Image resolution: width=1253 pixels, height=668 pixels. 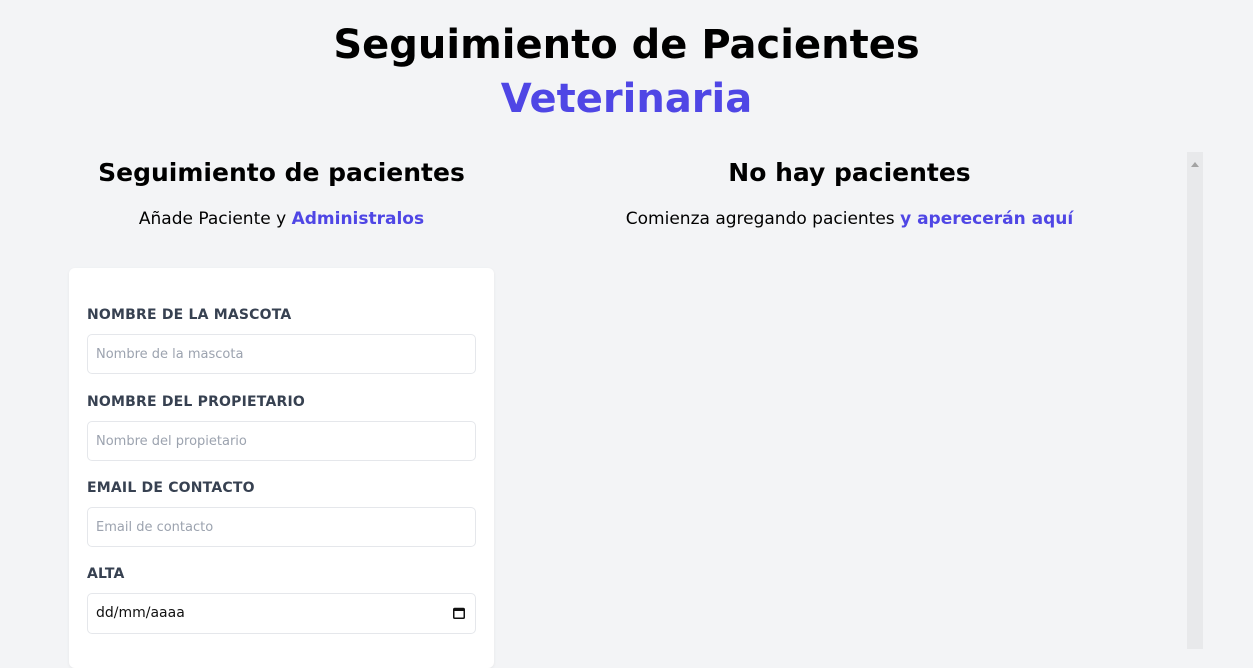 I want to click on discharge-date-label: ALTA, so click(x=106, y=574).